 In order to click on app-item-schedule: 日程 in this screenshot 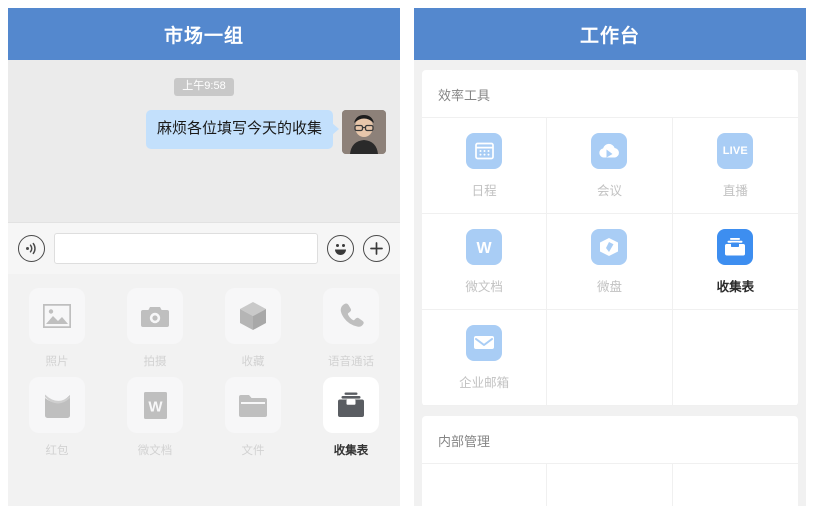, I will do `click(485, 166)`.